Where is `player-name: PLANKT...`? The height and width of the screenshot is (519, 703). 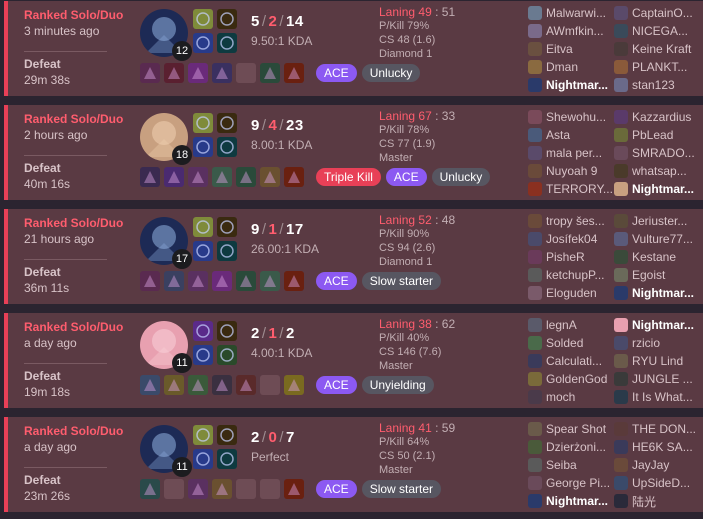
player-name: PLANKT... is located at coordinates (659, 67).